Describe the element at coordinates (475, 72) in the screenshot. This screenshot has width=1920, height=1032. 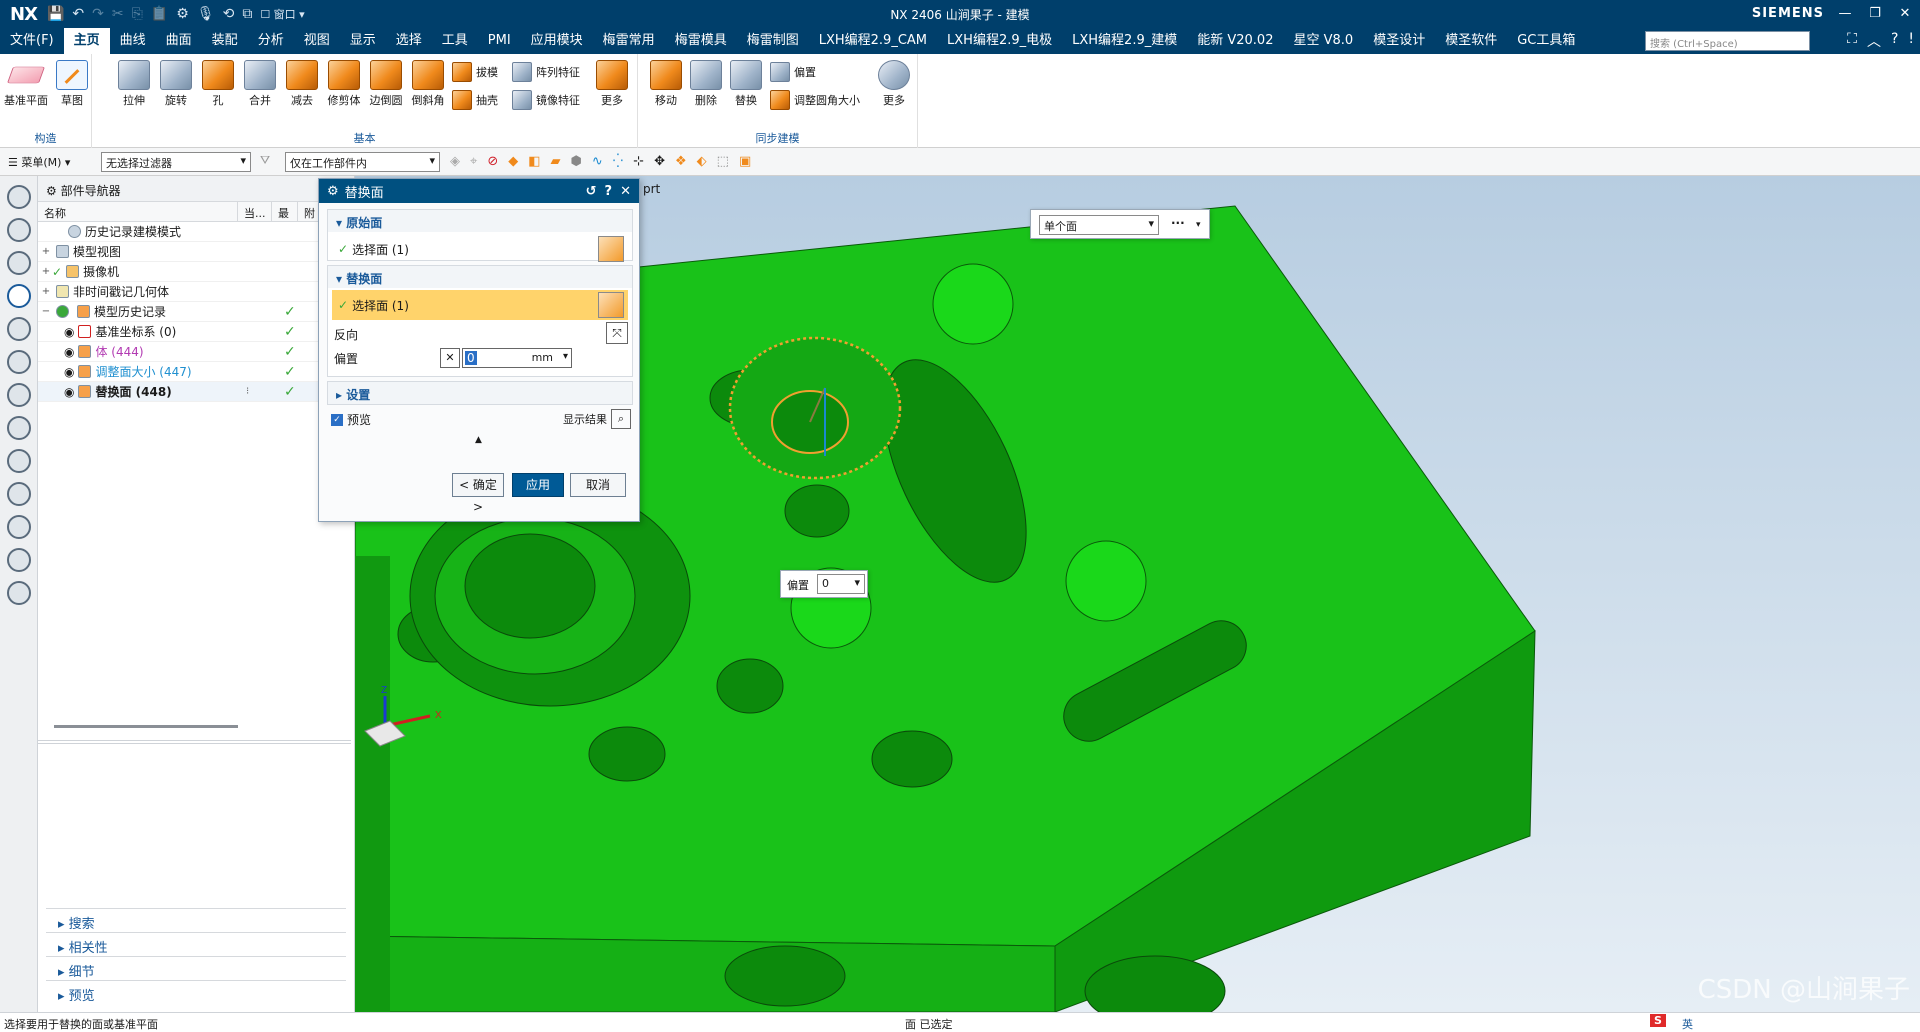
I see `draft-button: 拔模` at that location.